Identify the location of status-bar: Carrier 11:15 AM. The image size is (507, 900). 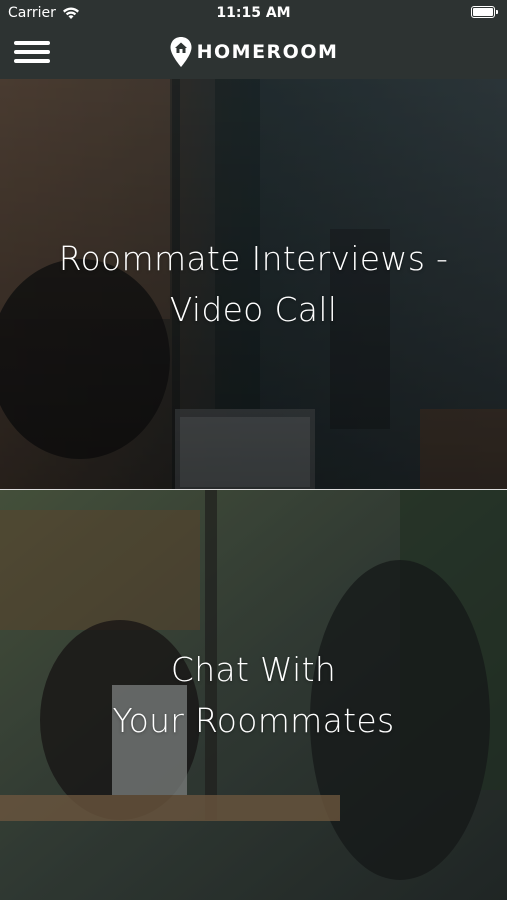
(253, 14).